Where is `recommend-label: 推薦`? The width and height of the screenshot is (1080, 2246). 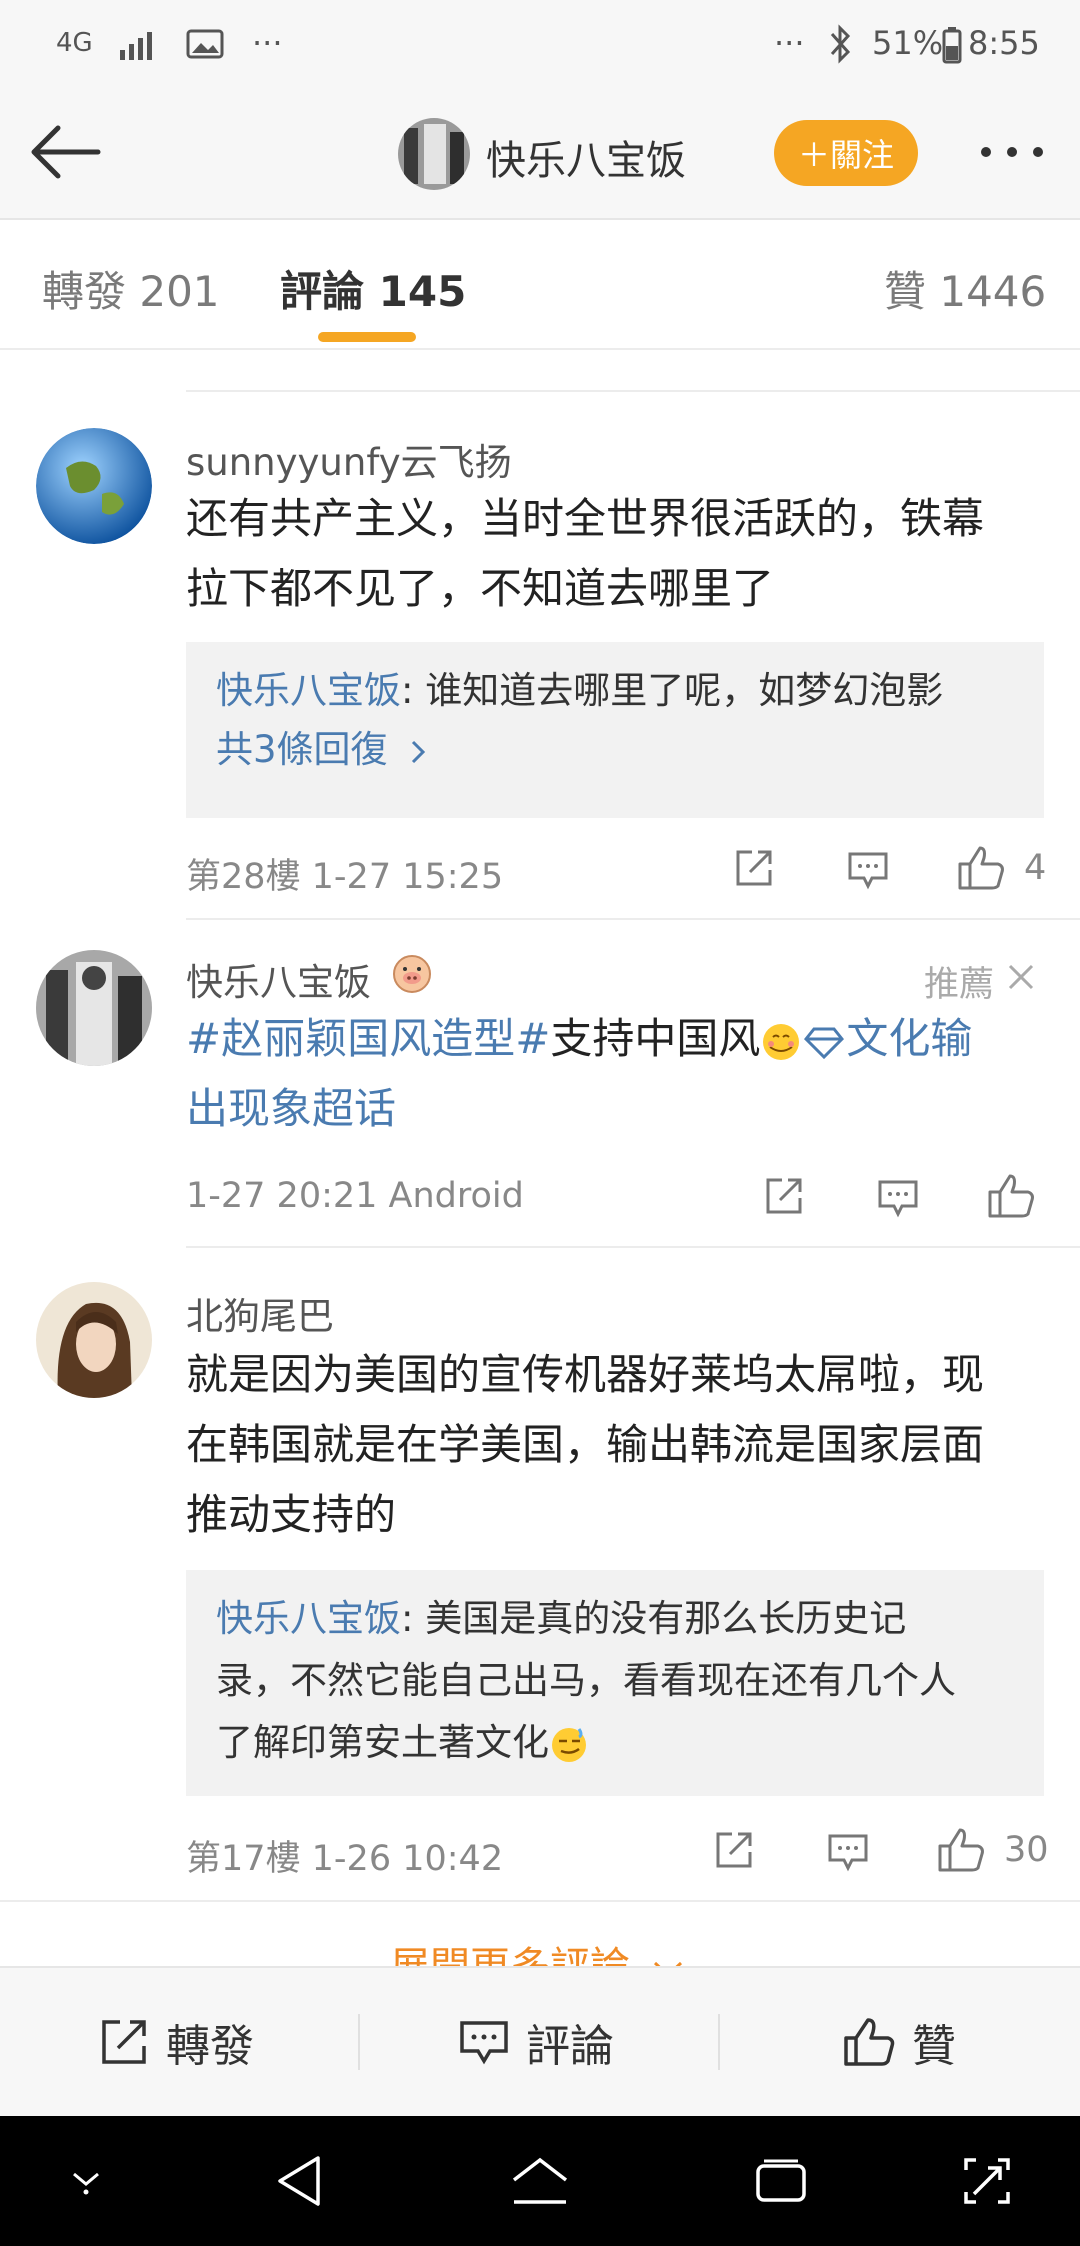
recommend-label: 推薦 is located at coordinates (959, 985).